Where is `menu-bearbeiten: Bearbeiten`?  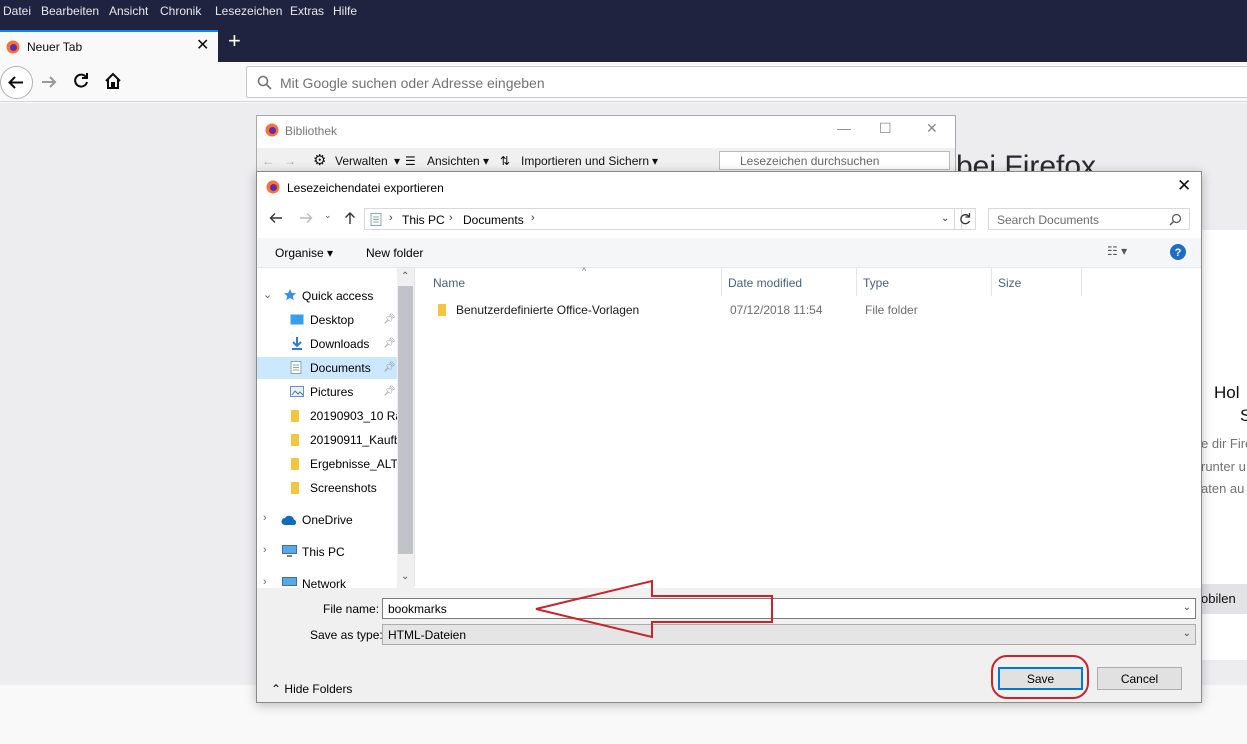
menu-bearbeiten: Bearbeiten is located at coordinates (70, 11).